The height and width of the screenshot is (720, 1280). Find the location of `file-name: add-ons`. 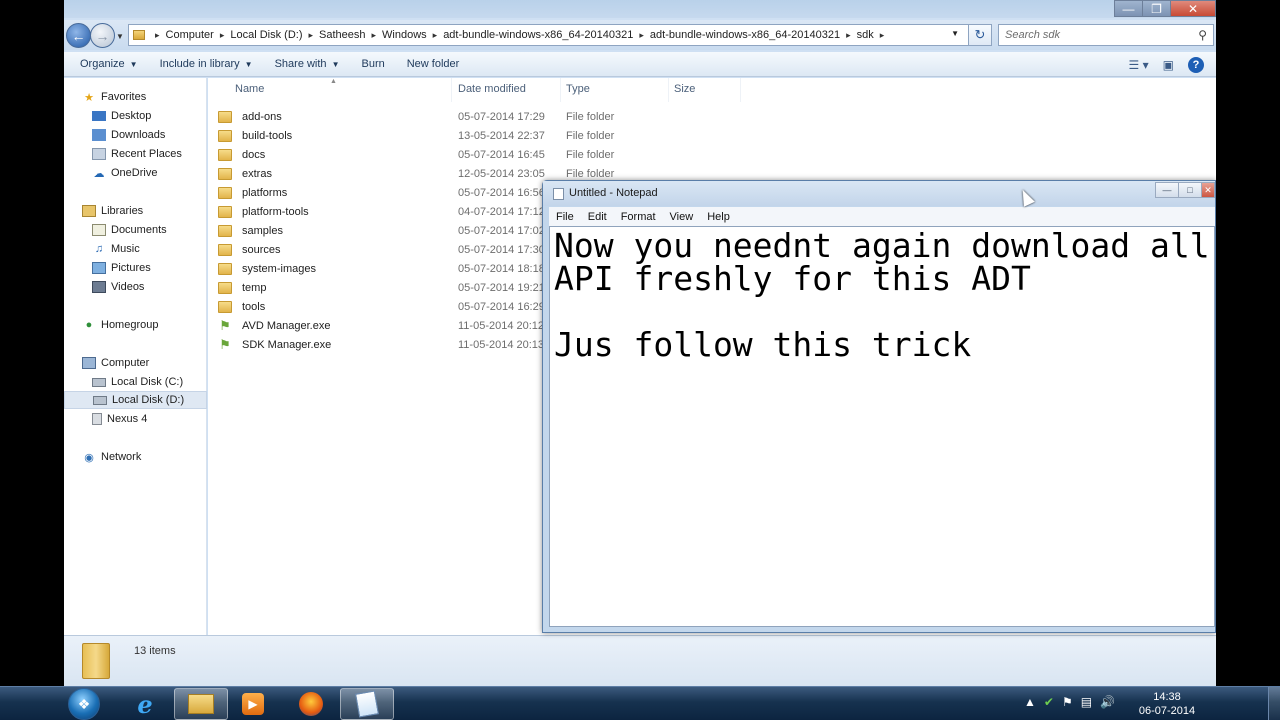

file-name: add-ons is located at coordinates (262, 116).